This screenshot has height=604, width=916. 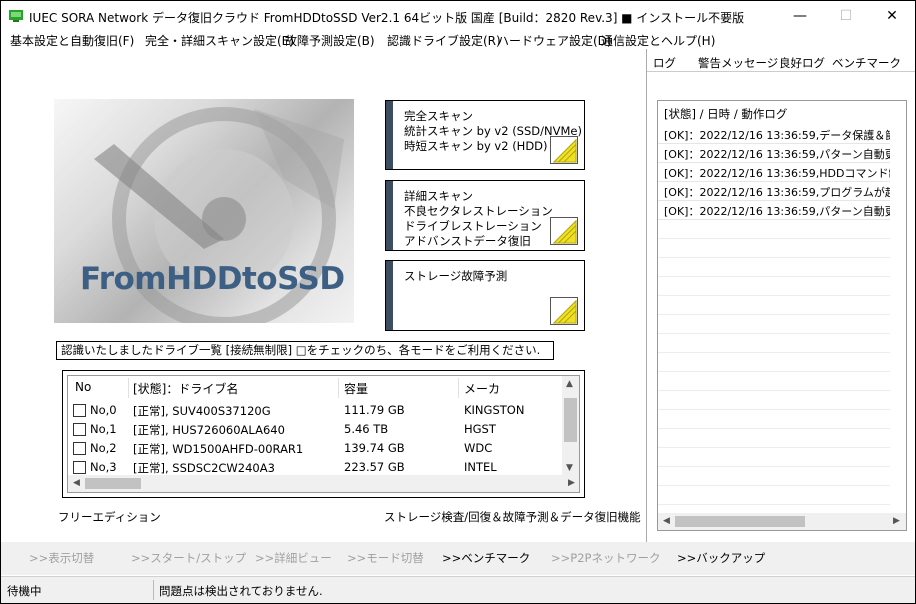 I want to click on toggle-view-button: >>表示切替, so click(x=61, y=558).